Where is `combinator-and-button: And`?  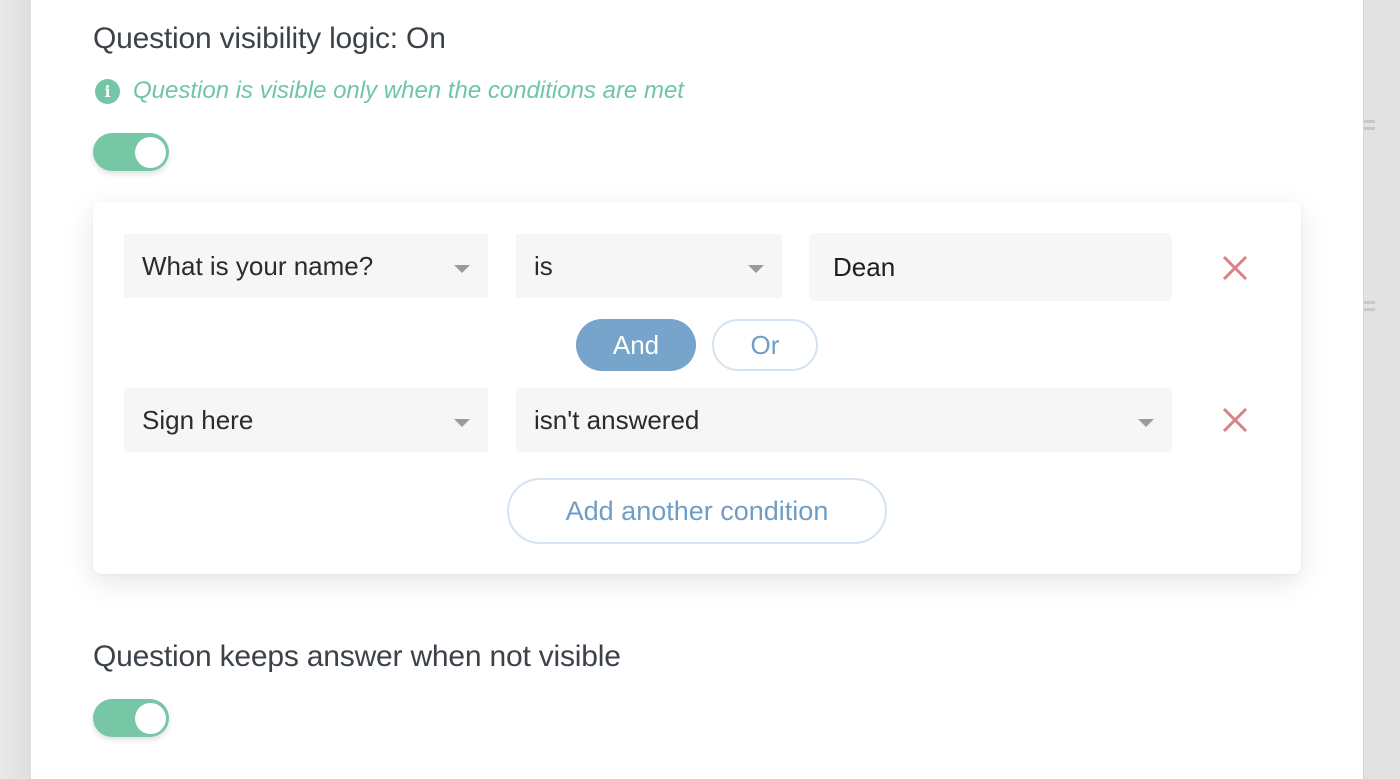
combinator-and-button: And is located at coordinates (636, 345).